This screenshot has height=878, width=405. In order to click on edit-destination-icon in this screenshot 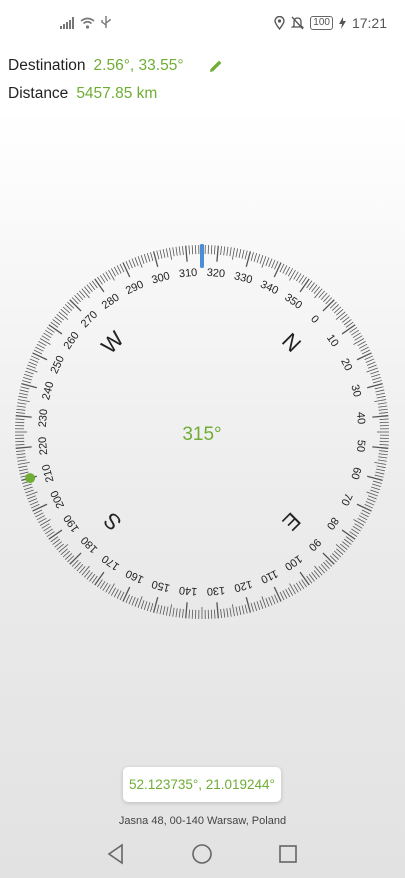, I will do `click(216, 66)`.